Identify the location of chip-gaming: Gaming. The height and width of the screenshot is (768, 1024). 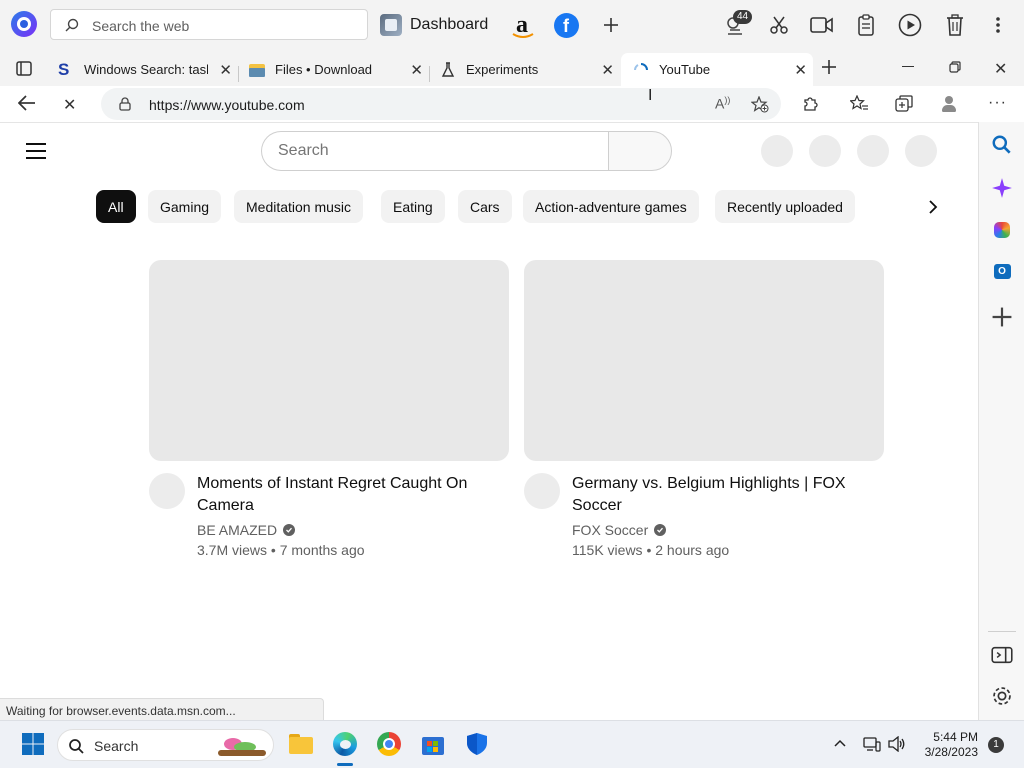
(185, 206).